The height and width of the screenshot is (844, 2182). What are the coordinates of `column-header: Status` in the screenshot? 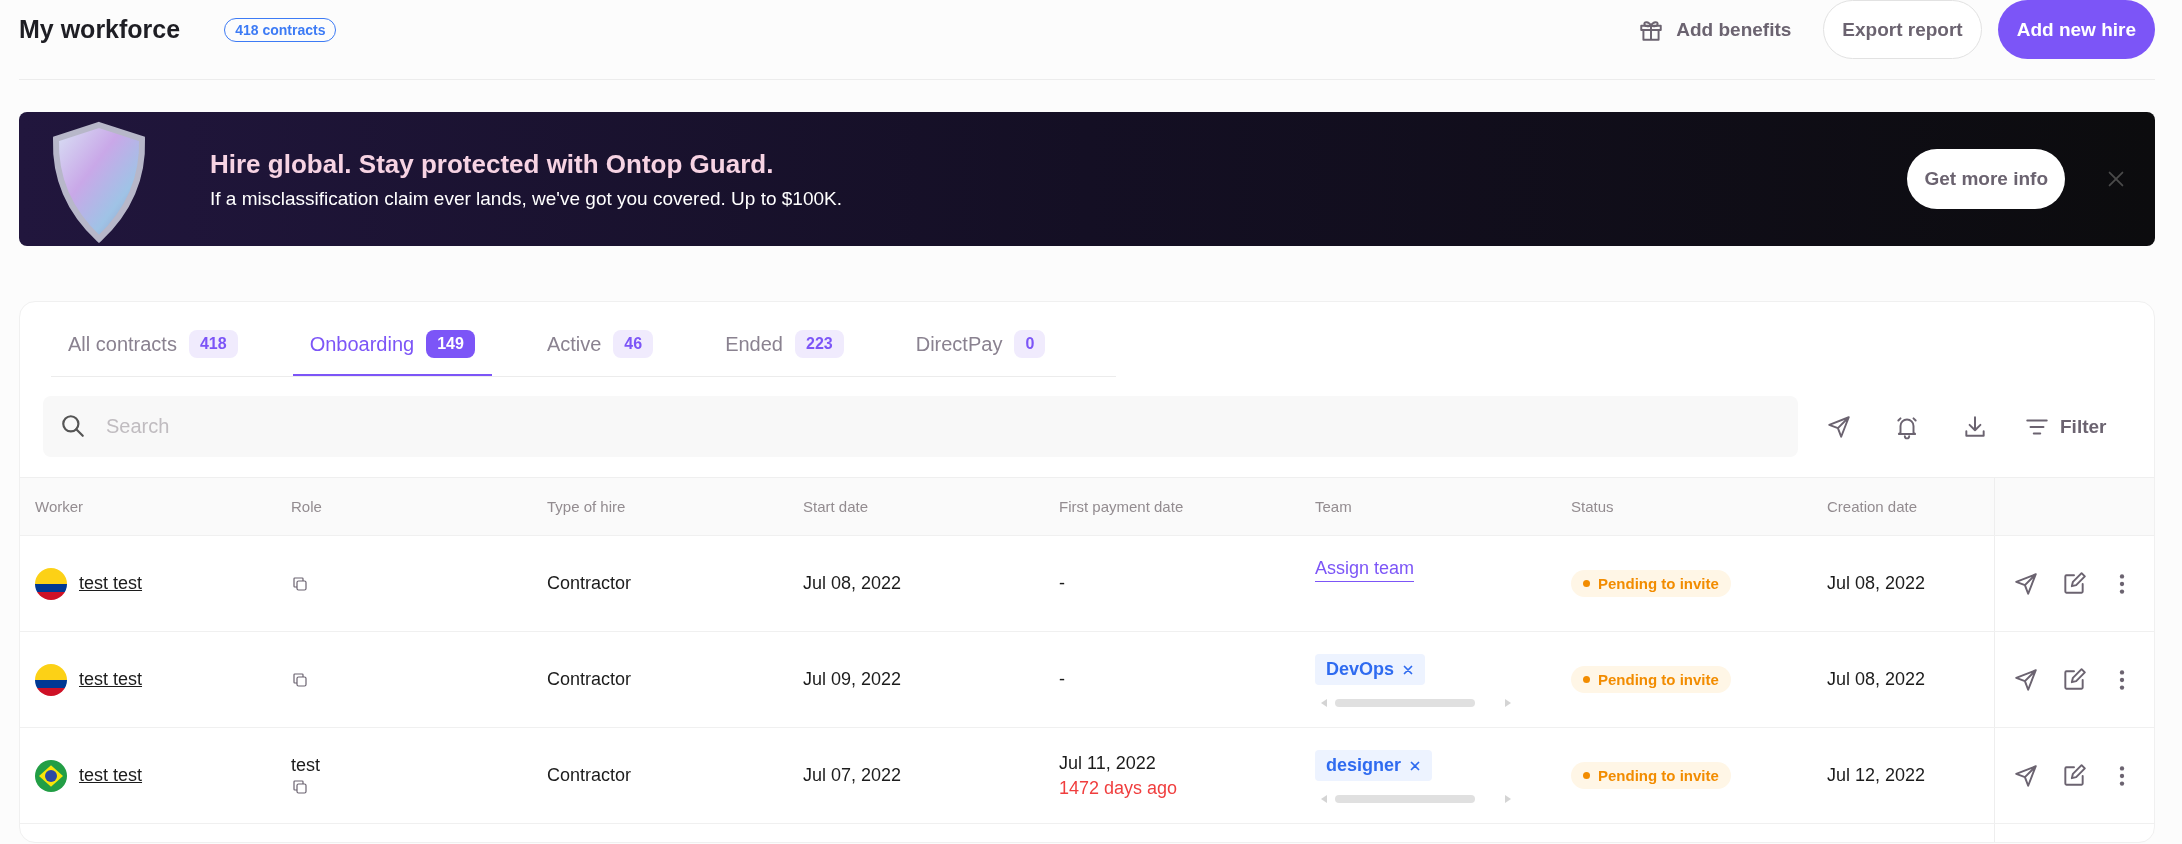 It's located at (1592, 506).